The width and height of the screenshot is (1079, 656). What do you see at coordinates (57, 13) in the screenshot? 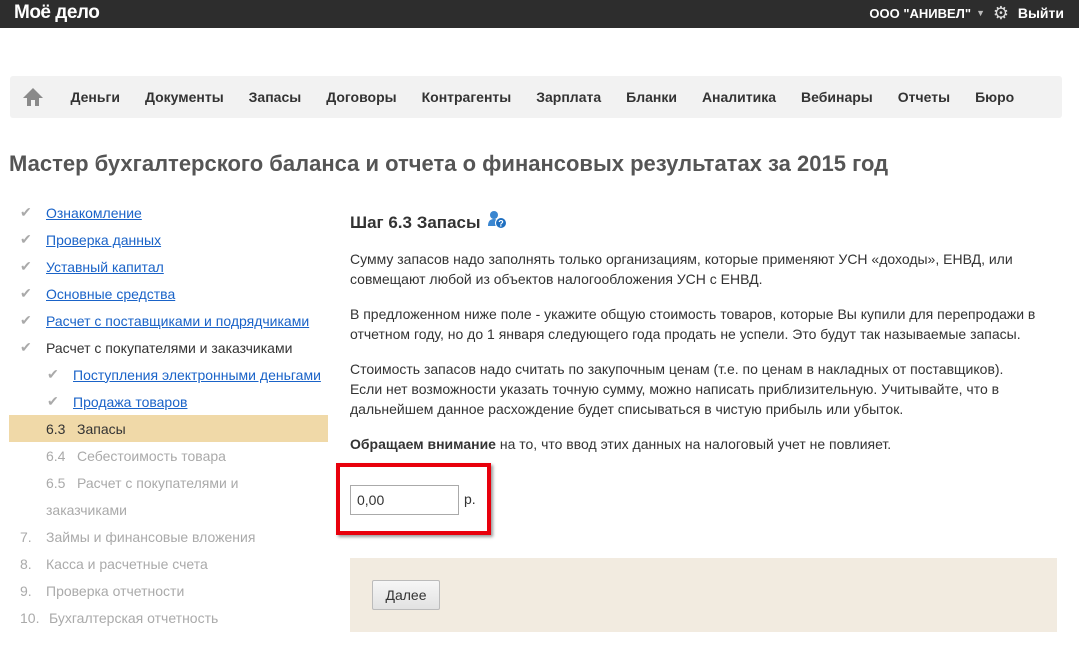
I see `logo: Моё дело` at bounding box center [57, 13].